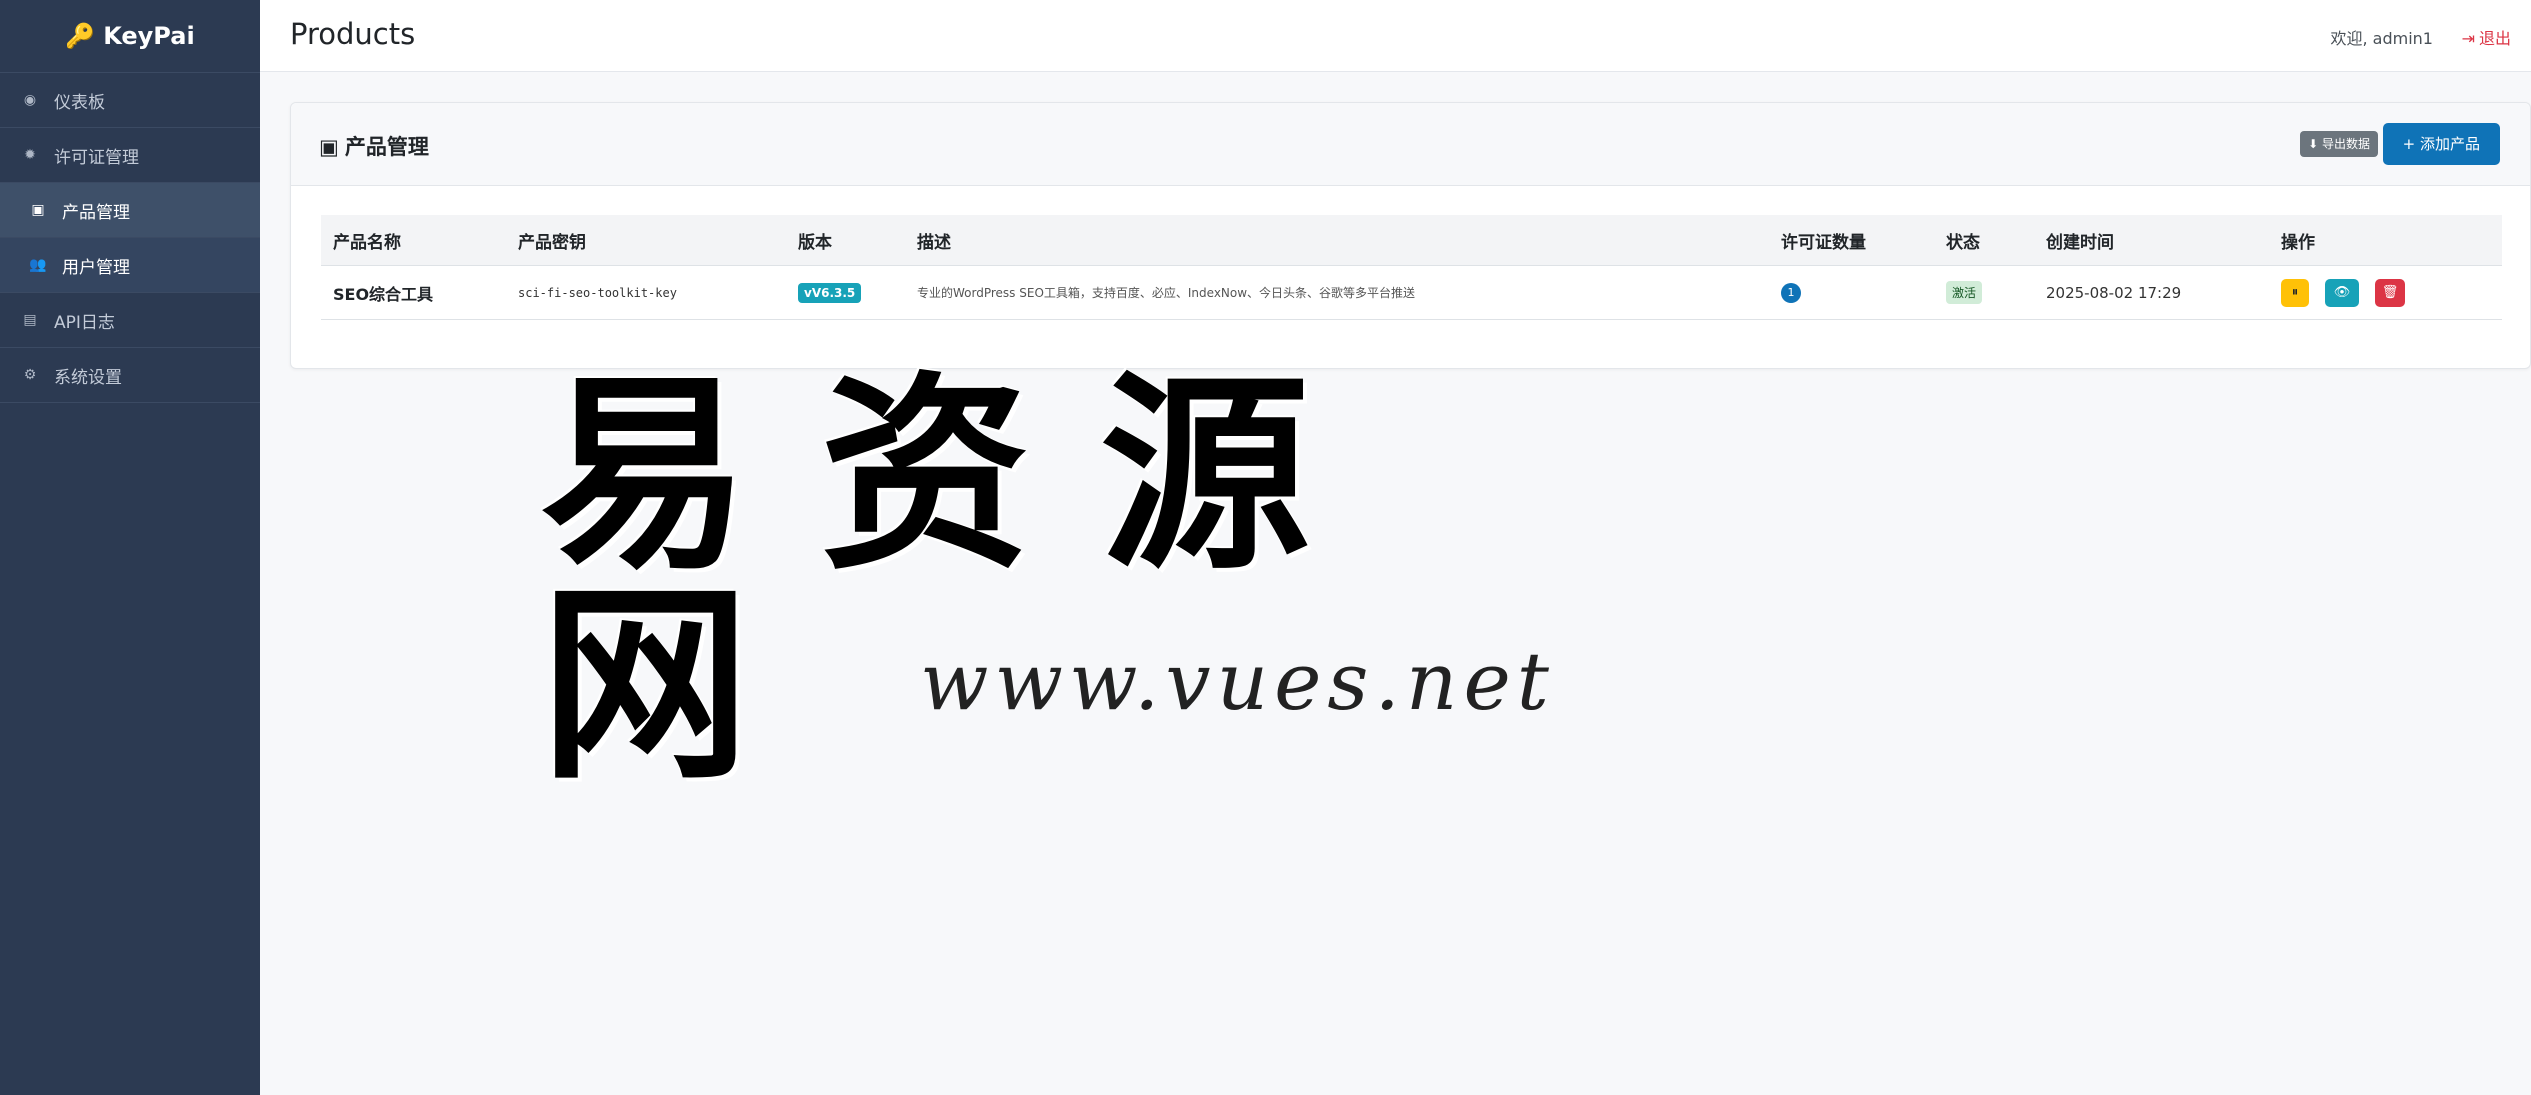 The height and width of the screenshot is (1095, 2531). I want to click on sidebar-item-label: 用户管理, so click(96, 267).